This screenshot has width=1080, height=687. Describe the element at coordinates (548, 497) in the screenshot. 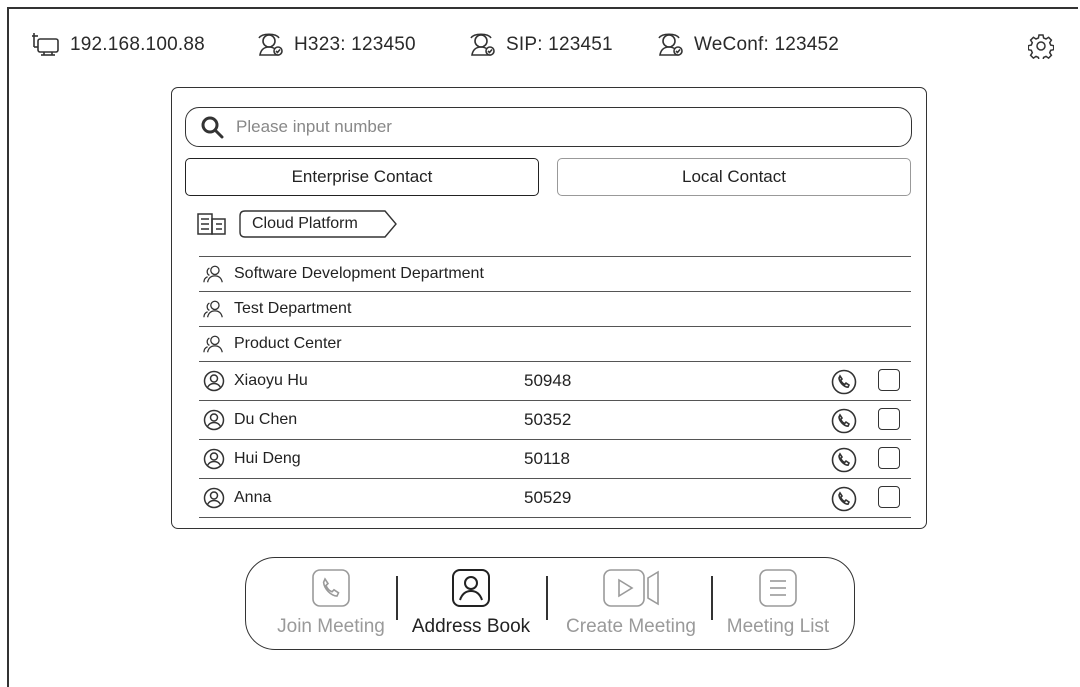

I see `contact-number: 50529` at that location.